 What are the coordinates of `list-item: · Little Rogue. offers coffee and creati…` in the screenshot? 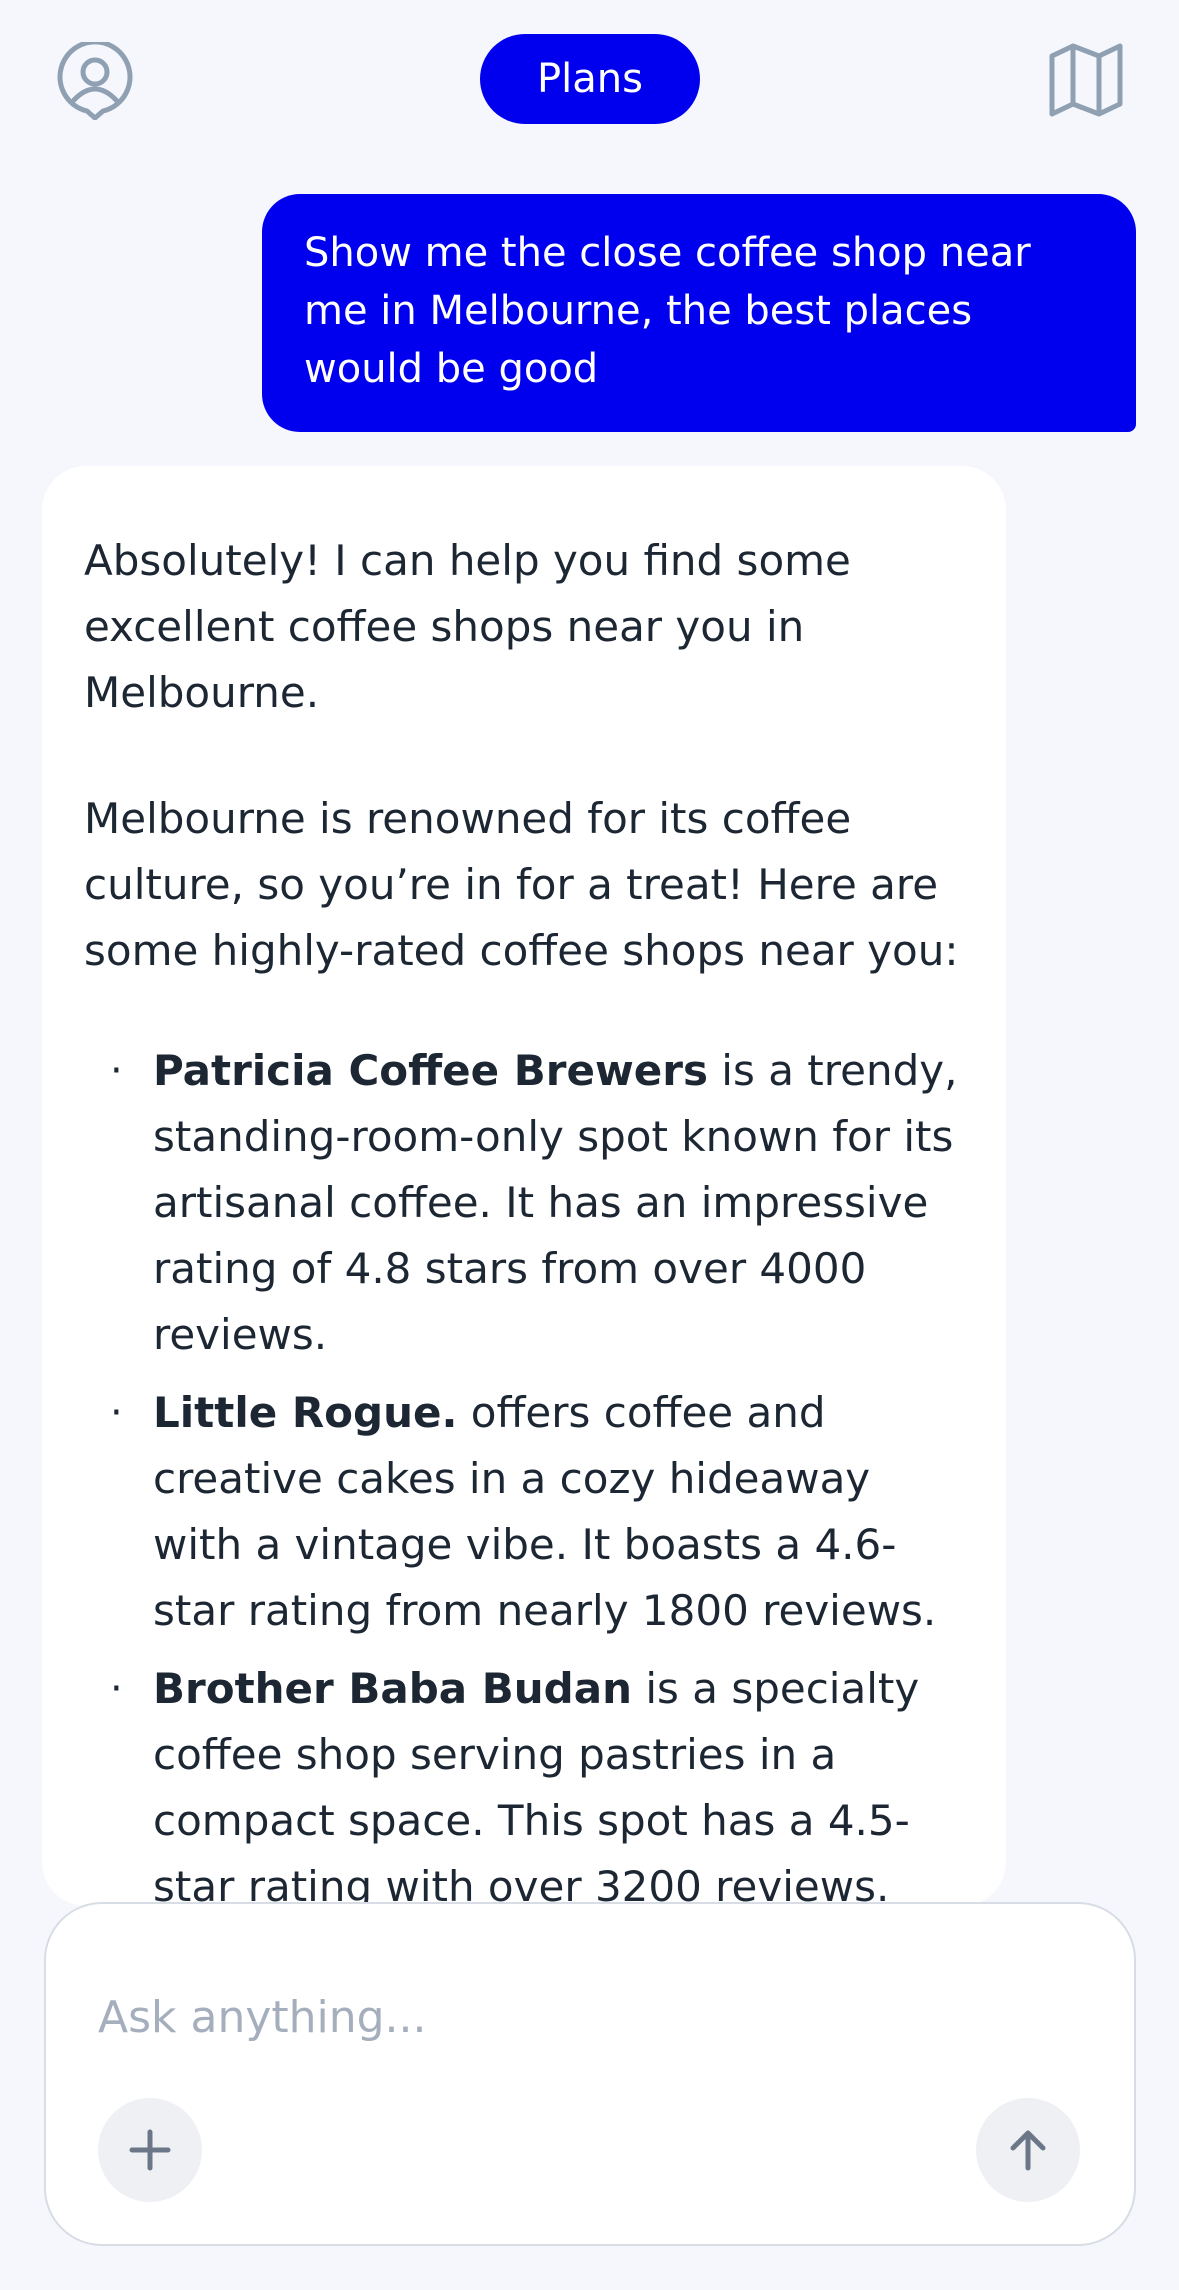 It's located at (528, 1512).